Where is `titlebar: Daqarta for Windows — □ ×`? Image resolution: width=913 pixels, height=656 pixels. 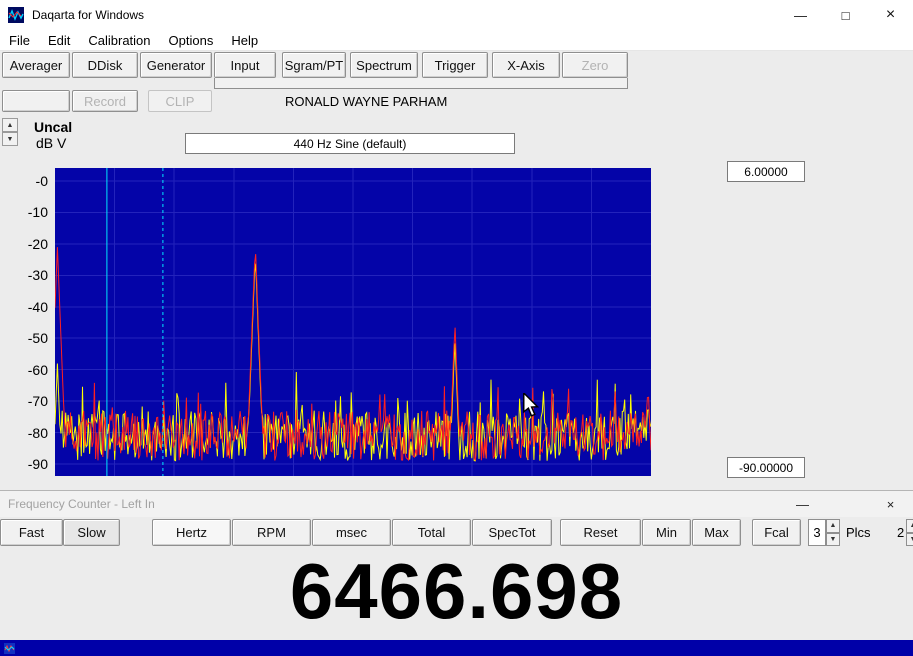 titlebar: Daqarta for Windows — □ × is located at coordinates (456, 15).